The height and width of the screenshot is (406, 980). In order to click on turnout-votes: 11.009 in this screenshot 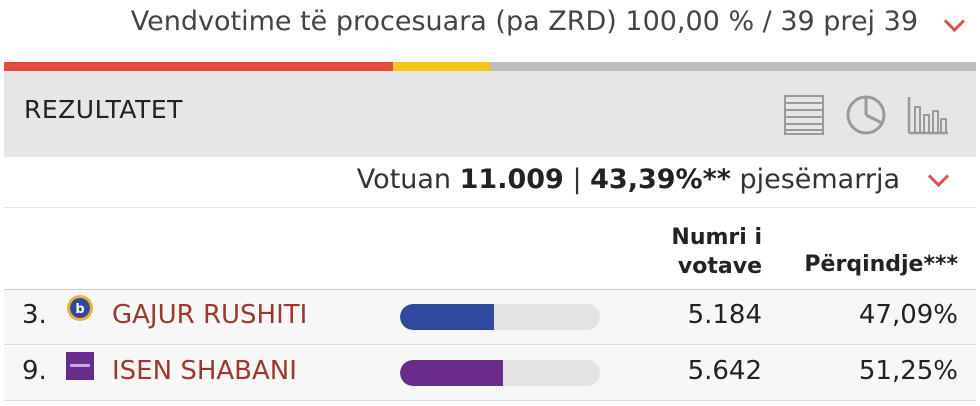, I will do `click(511, 179)`.